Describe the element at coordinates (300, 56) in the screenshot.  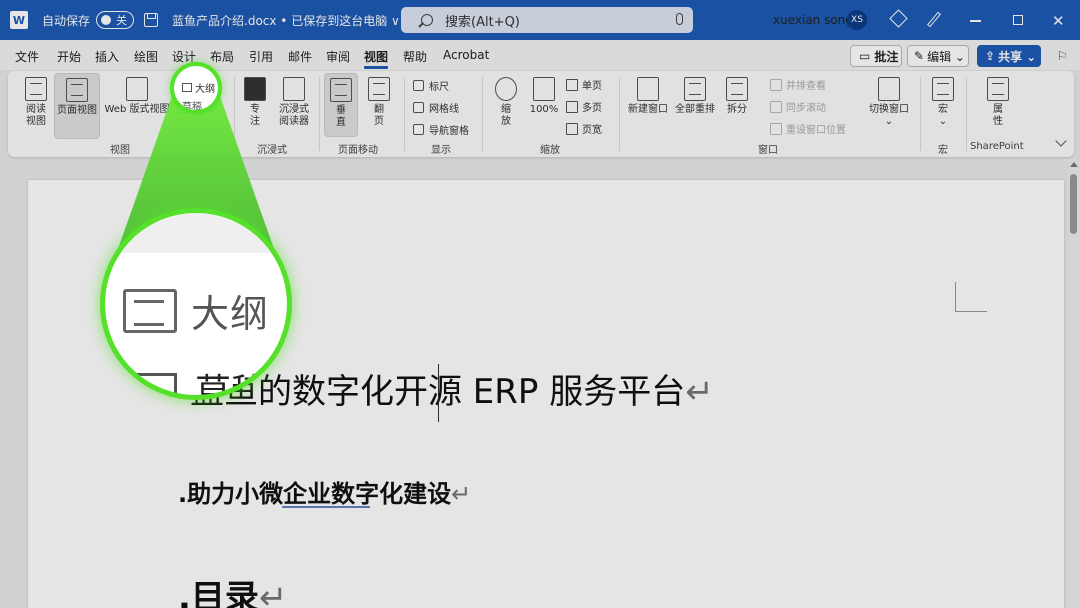
I see `tab-mailings: 邮件` at that location.